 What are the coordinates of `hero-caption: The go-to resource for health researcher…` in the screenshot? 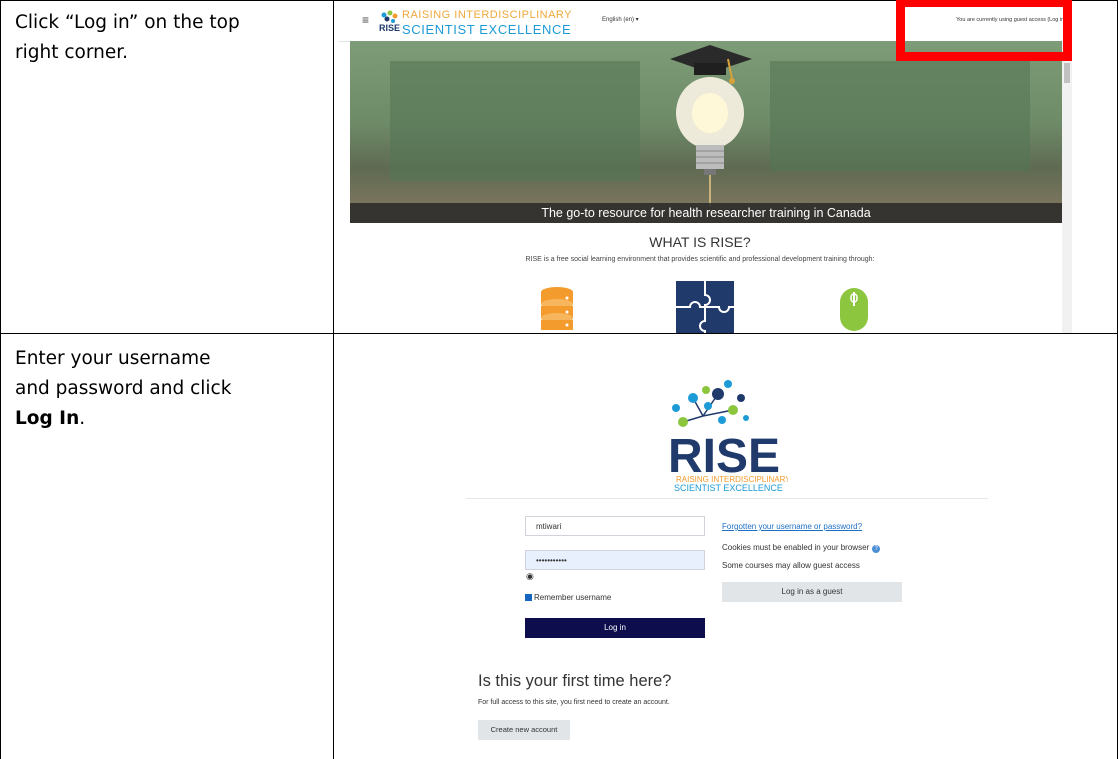 It's located at (706, 213).